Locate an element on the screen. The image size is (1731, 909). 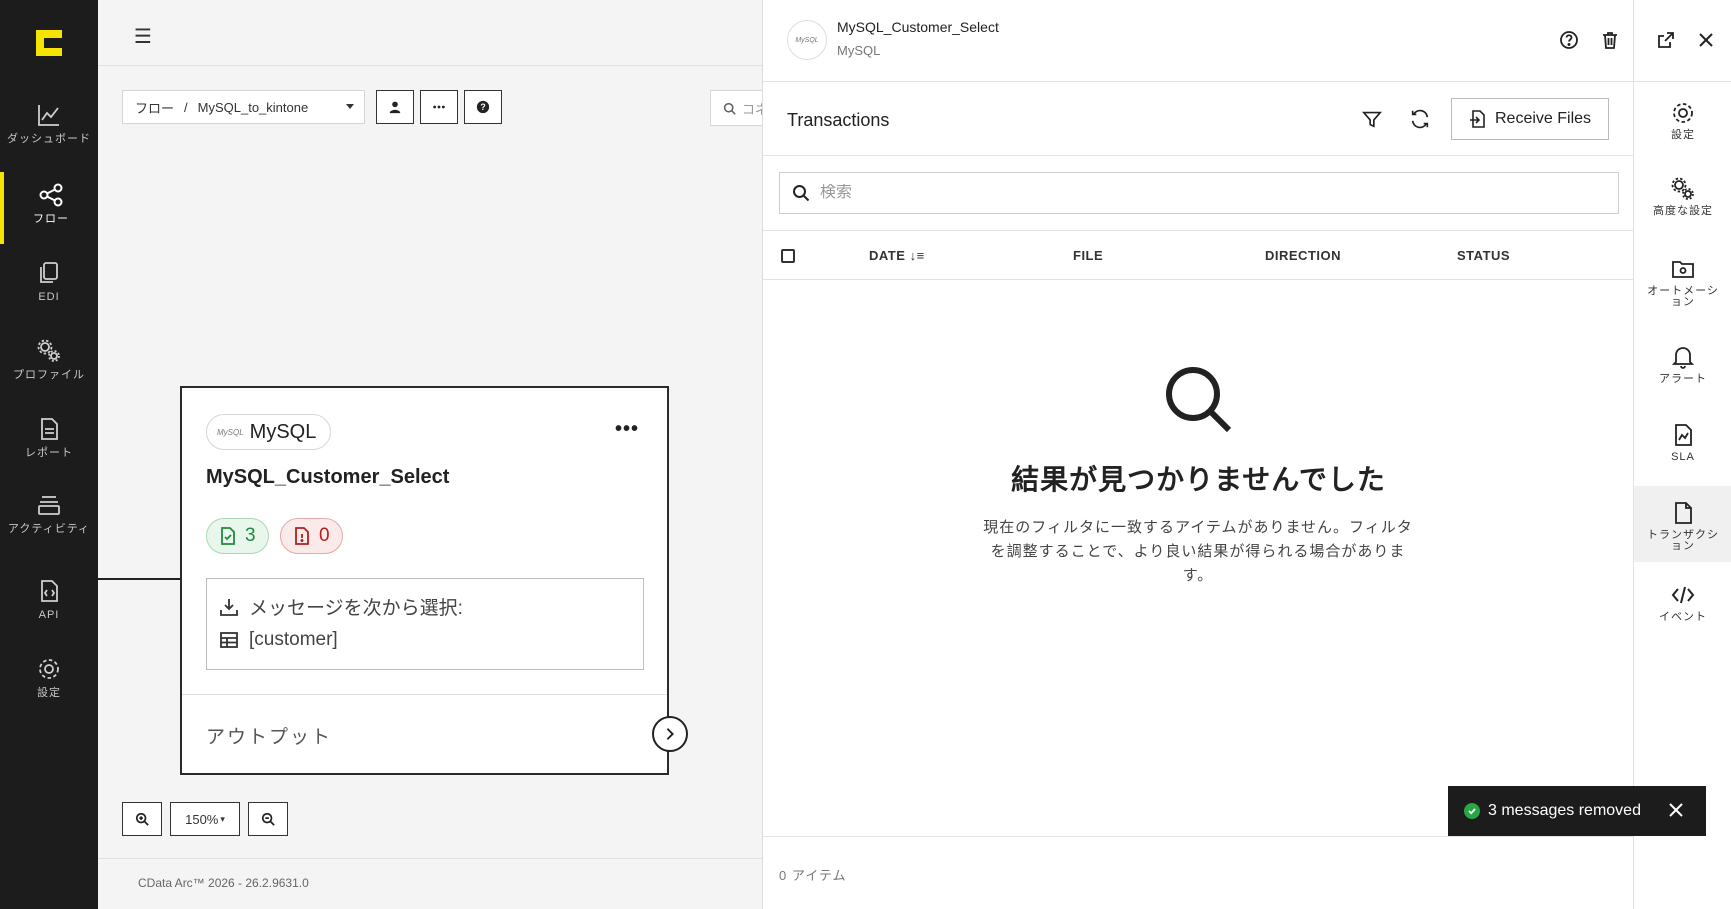
connector-line is located at coordinates (139, 579).